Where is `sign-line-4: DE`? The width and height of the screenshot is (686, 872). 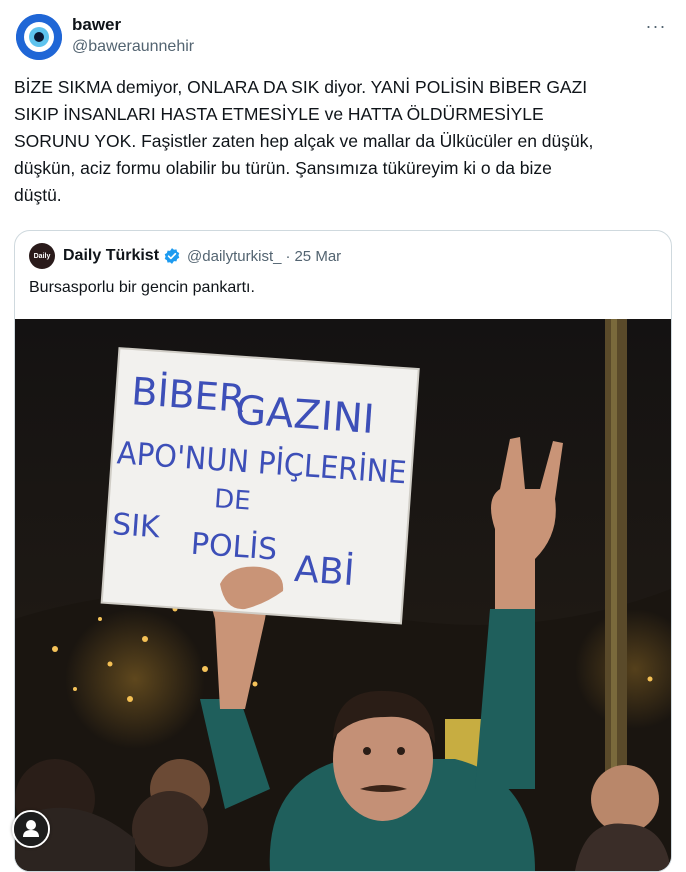
sign-line-4: DE is located at coordinates (232, 500).